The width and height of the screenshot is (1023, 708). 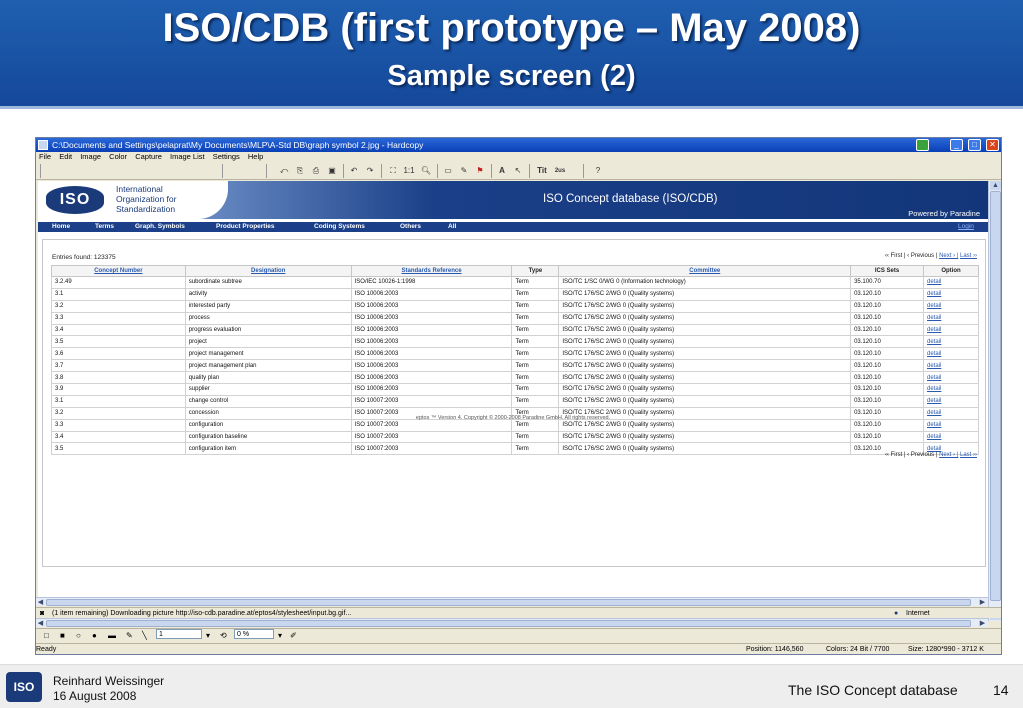 What do you see at coordinates (974, 145) in the screenshot?
I see `maximize-button: □` at bounding box center [974, 145].